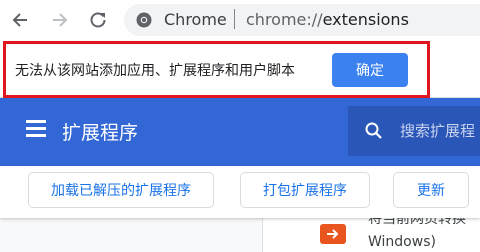 Image resolution: width=480 pixels, height=252 pixels. Describe the element at coordinates (438, 131) in the screenshot. I see `search-placeholder: 搜索扩展程` at that location.